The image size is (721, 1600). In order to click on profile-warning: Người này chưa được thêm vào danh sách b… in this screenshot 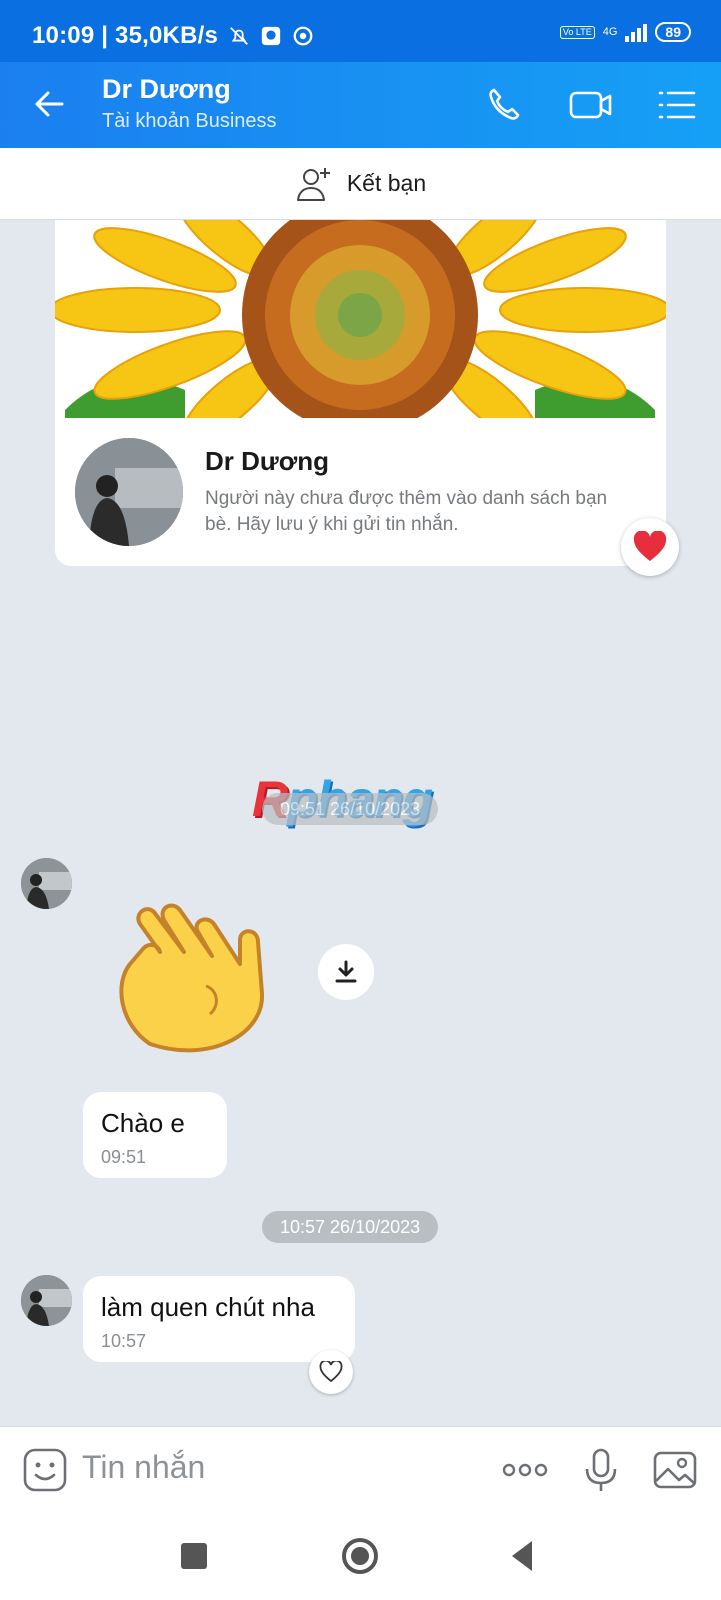, I will do `click(406, 511)`.